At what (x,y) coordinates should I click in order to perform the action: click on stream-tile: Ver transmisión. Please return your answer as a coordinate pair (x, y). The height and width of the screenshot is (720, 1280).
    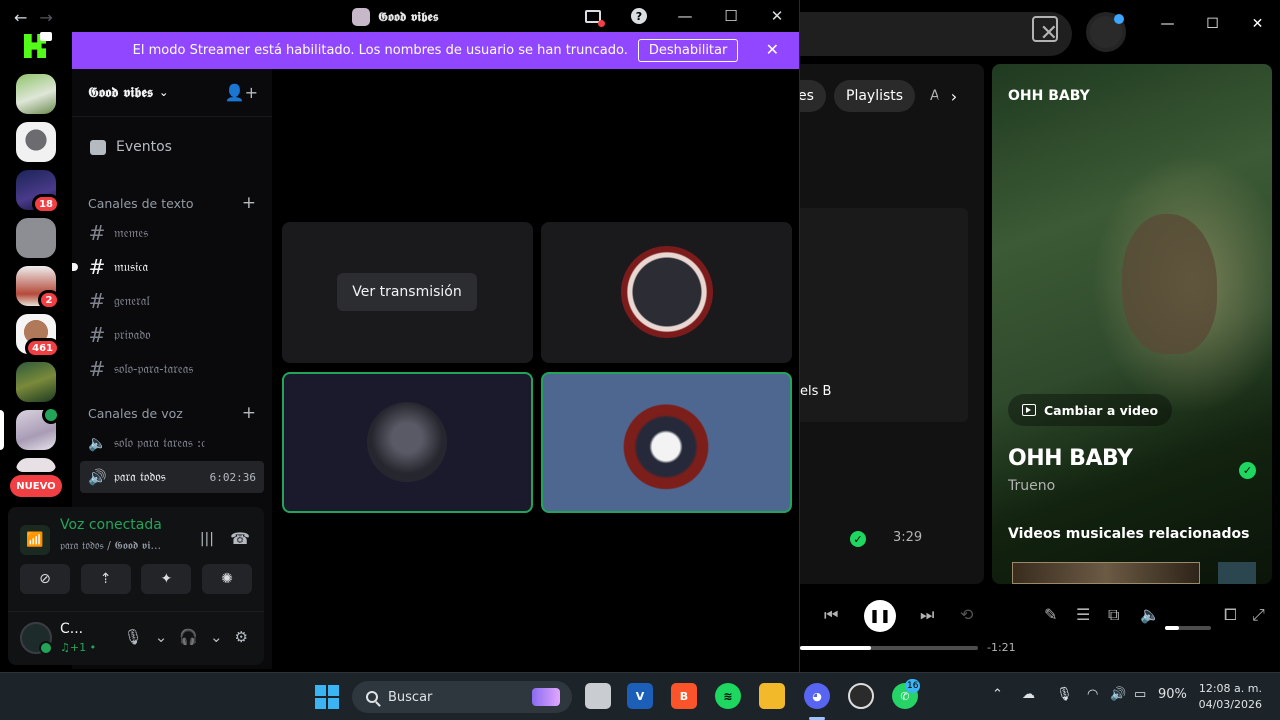
    Looking at the image, I should click on (407, 292).